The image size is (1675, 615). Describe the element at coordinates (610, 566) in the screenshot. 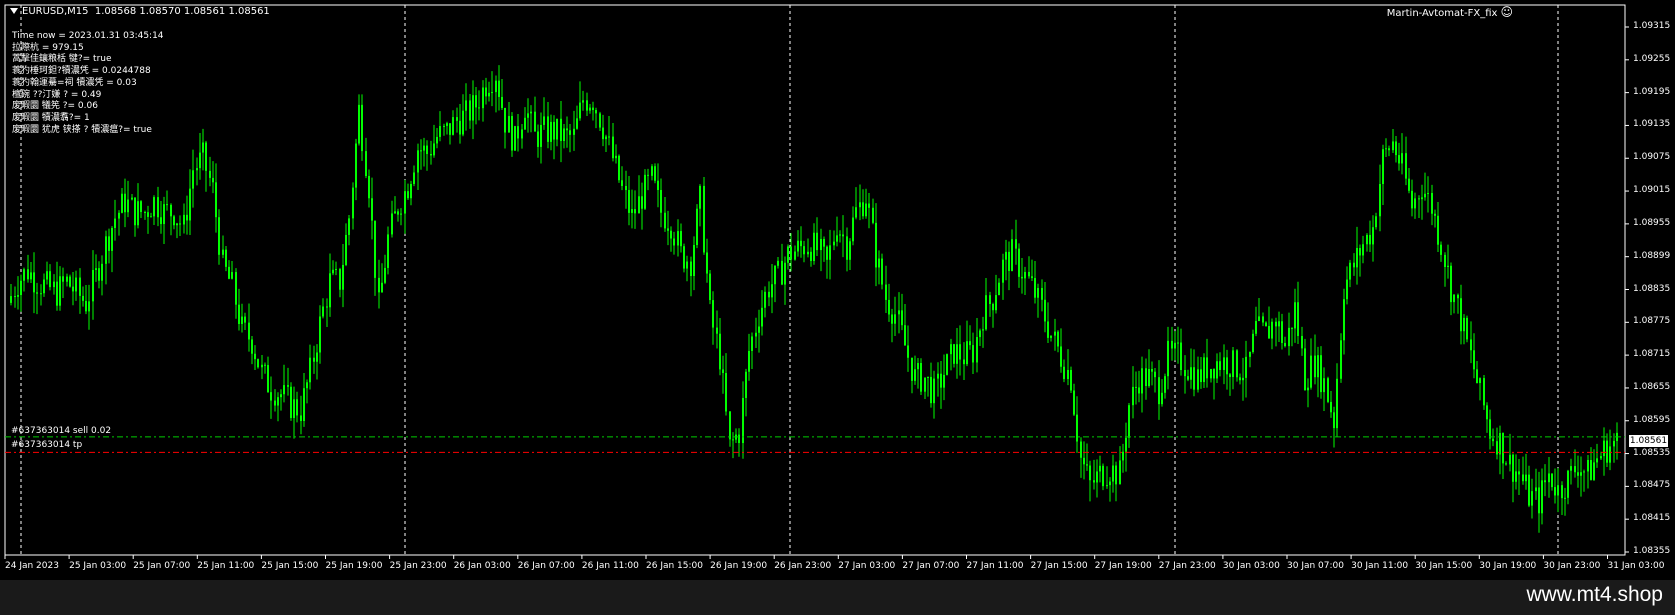

I see `time-tick-label: 26 Jan 11:00` at that location.